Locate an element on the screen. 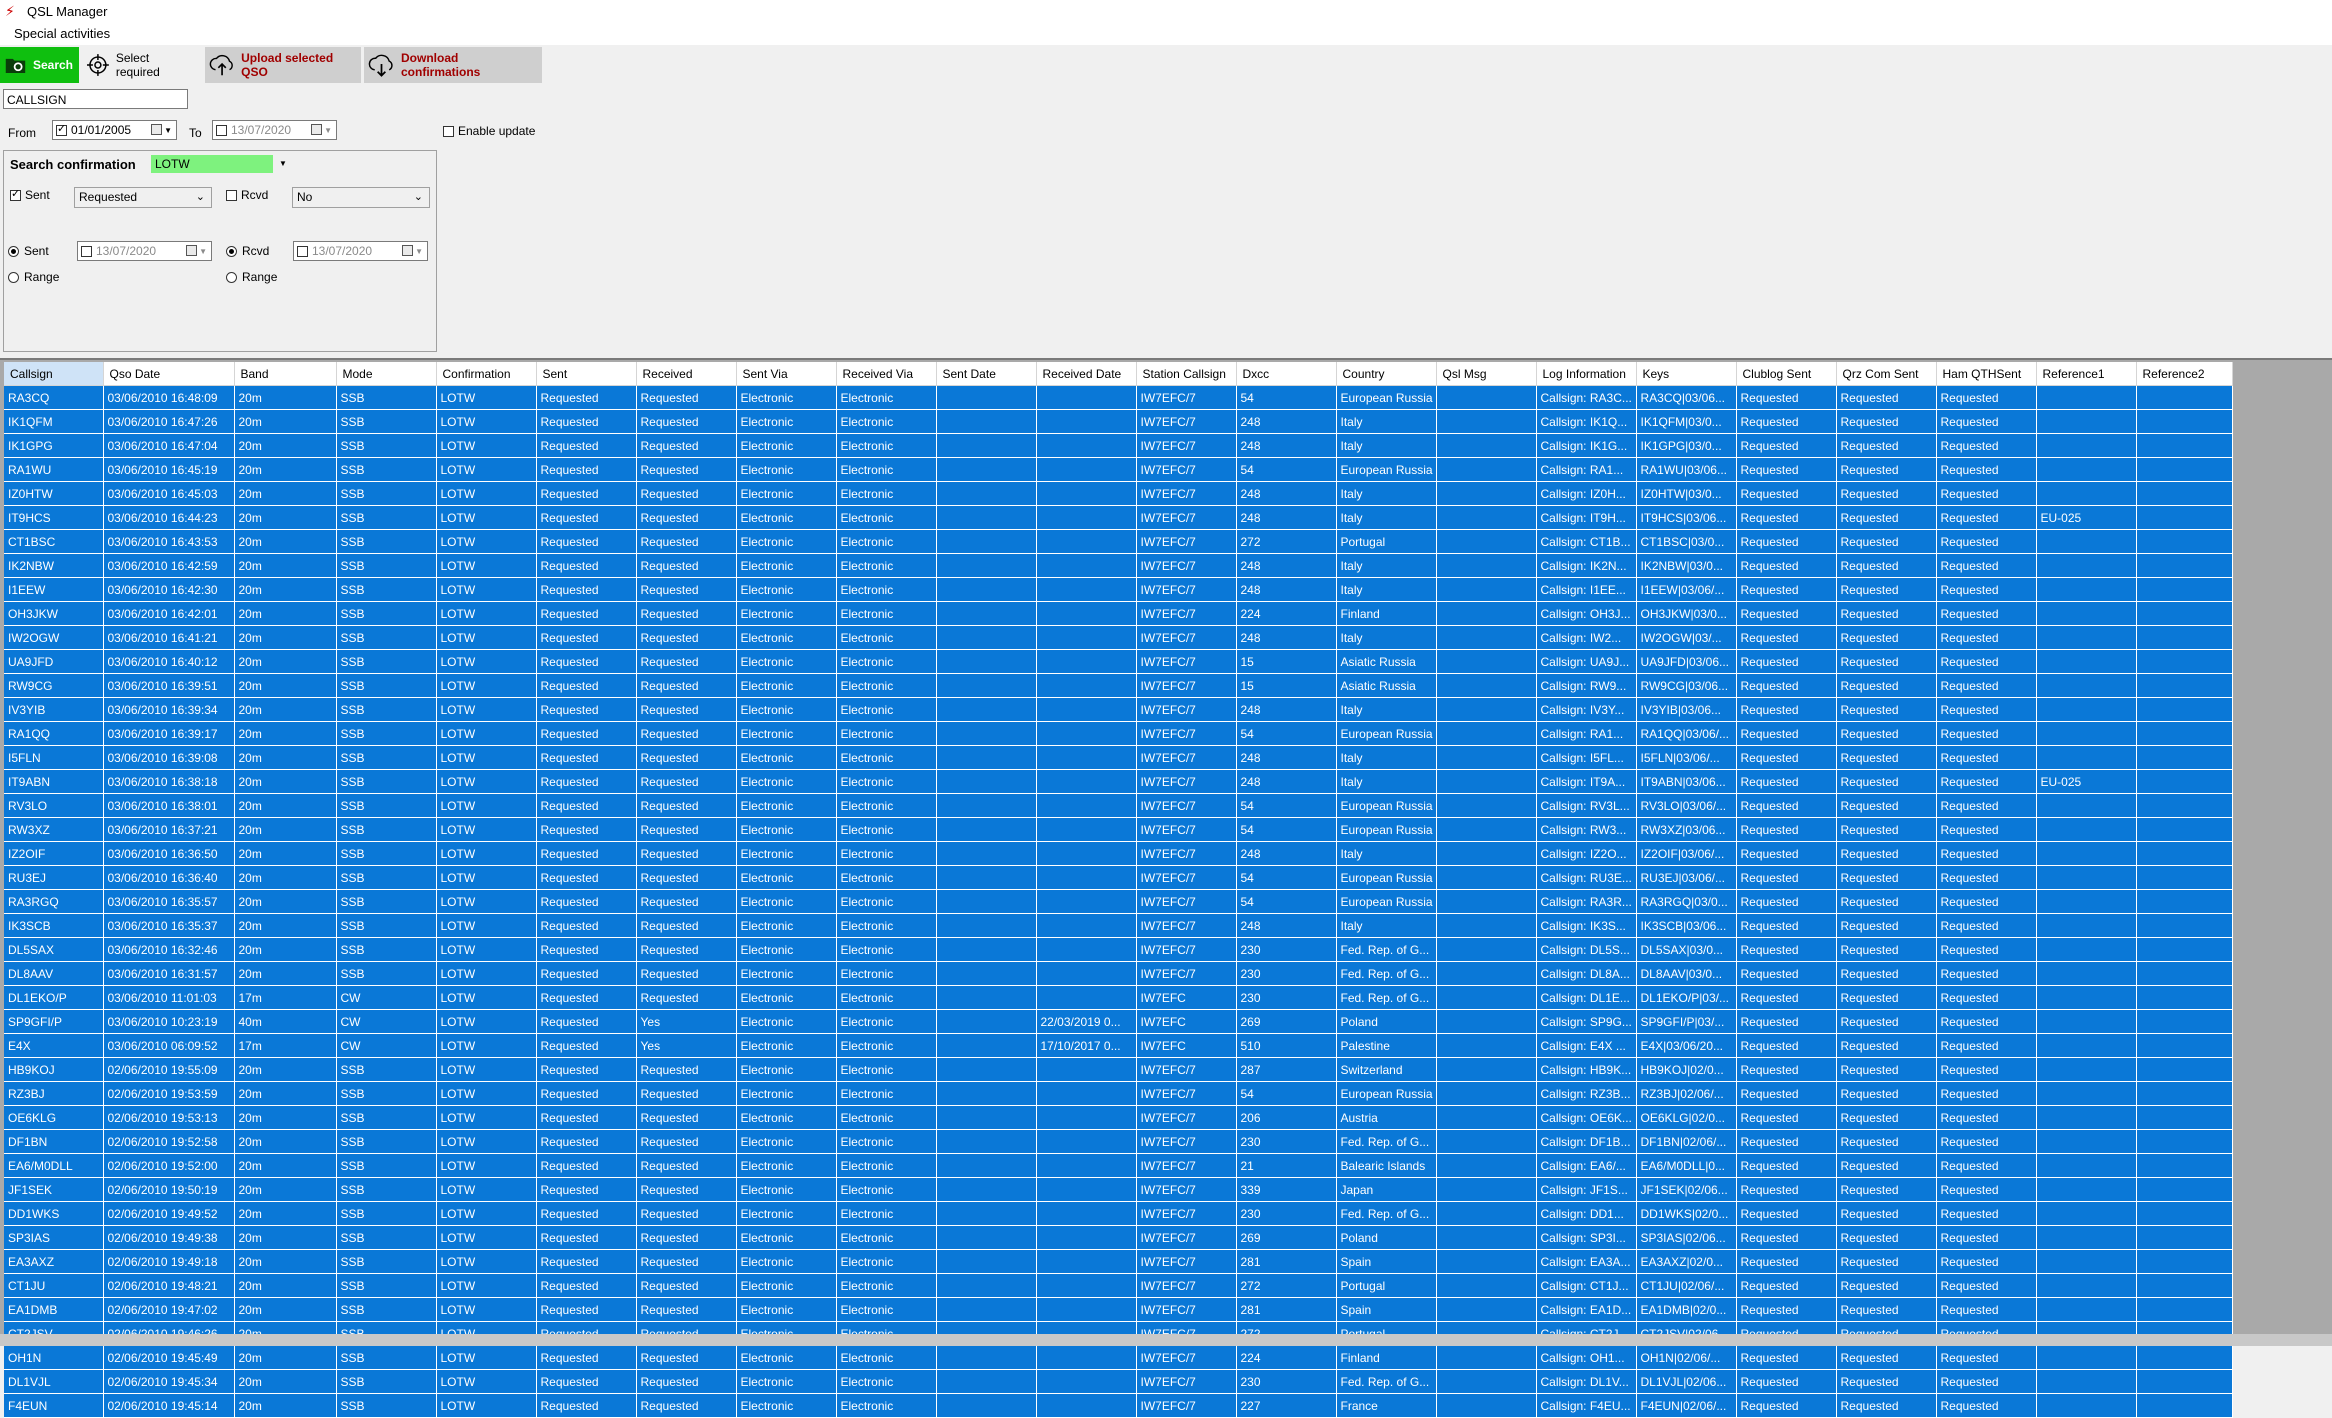  table-cell: 03/06/2010 16:38:01 is located at coordinates (169, 805).